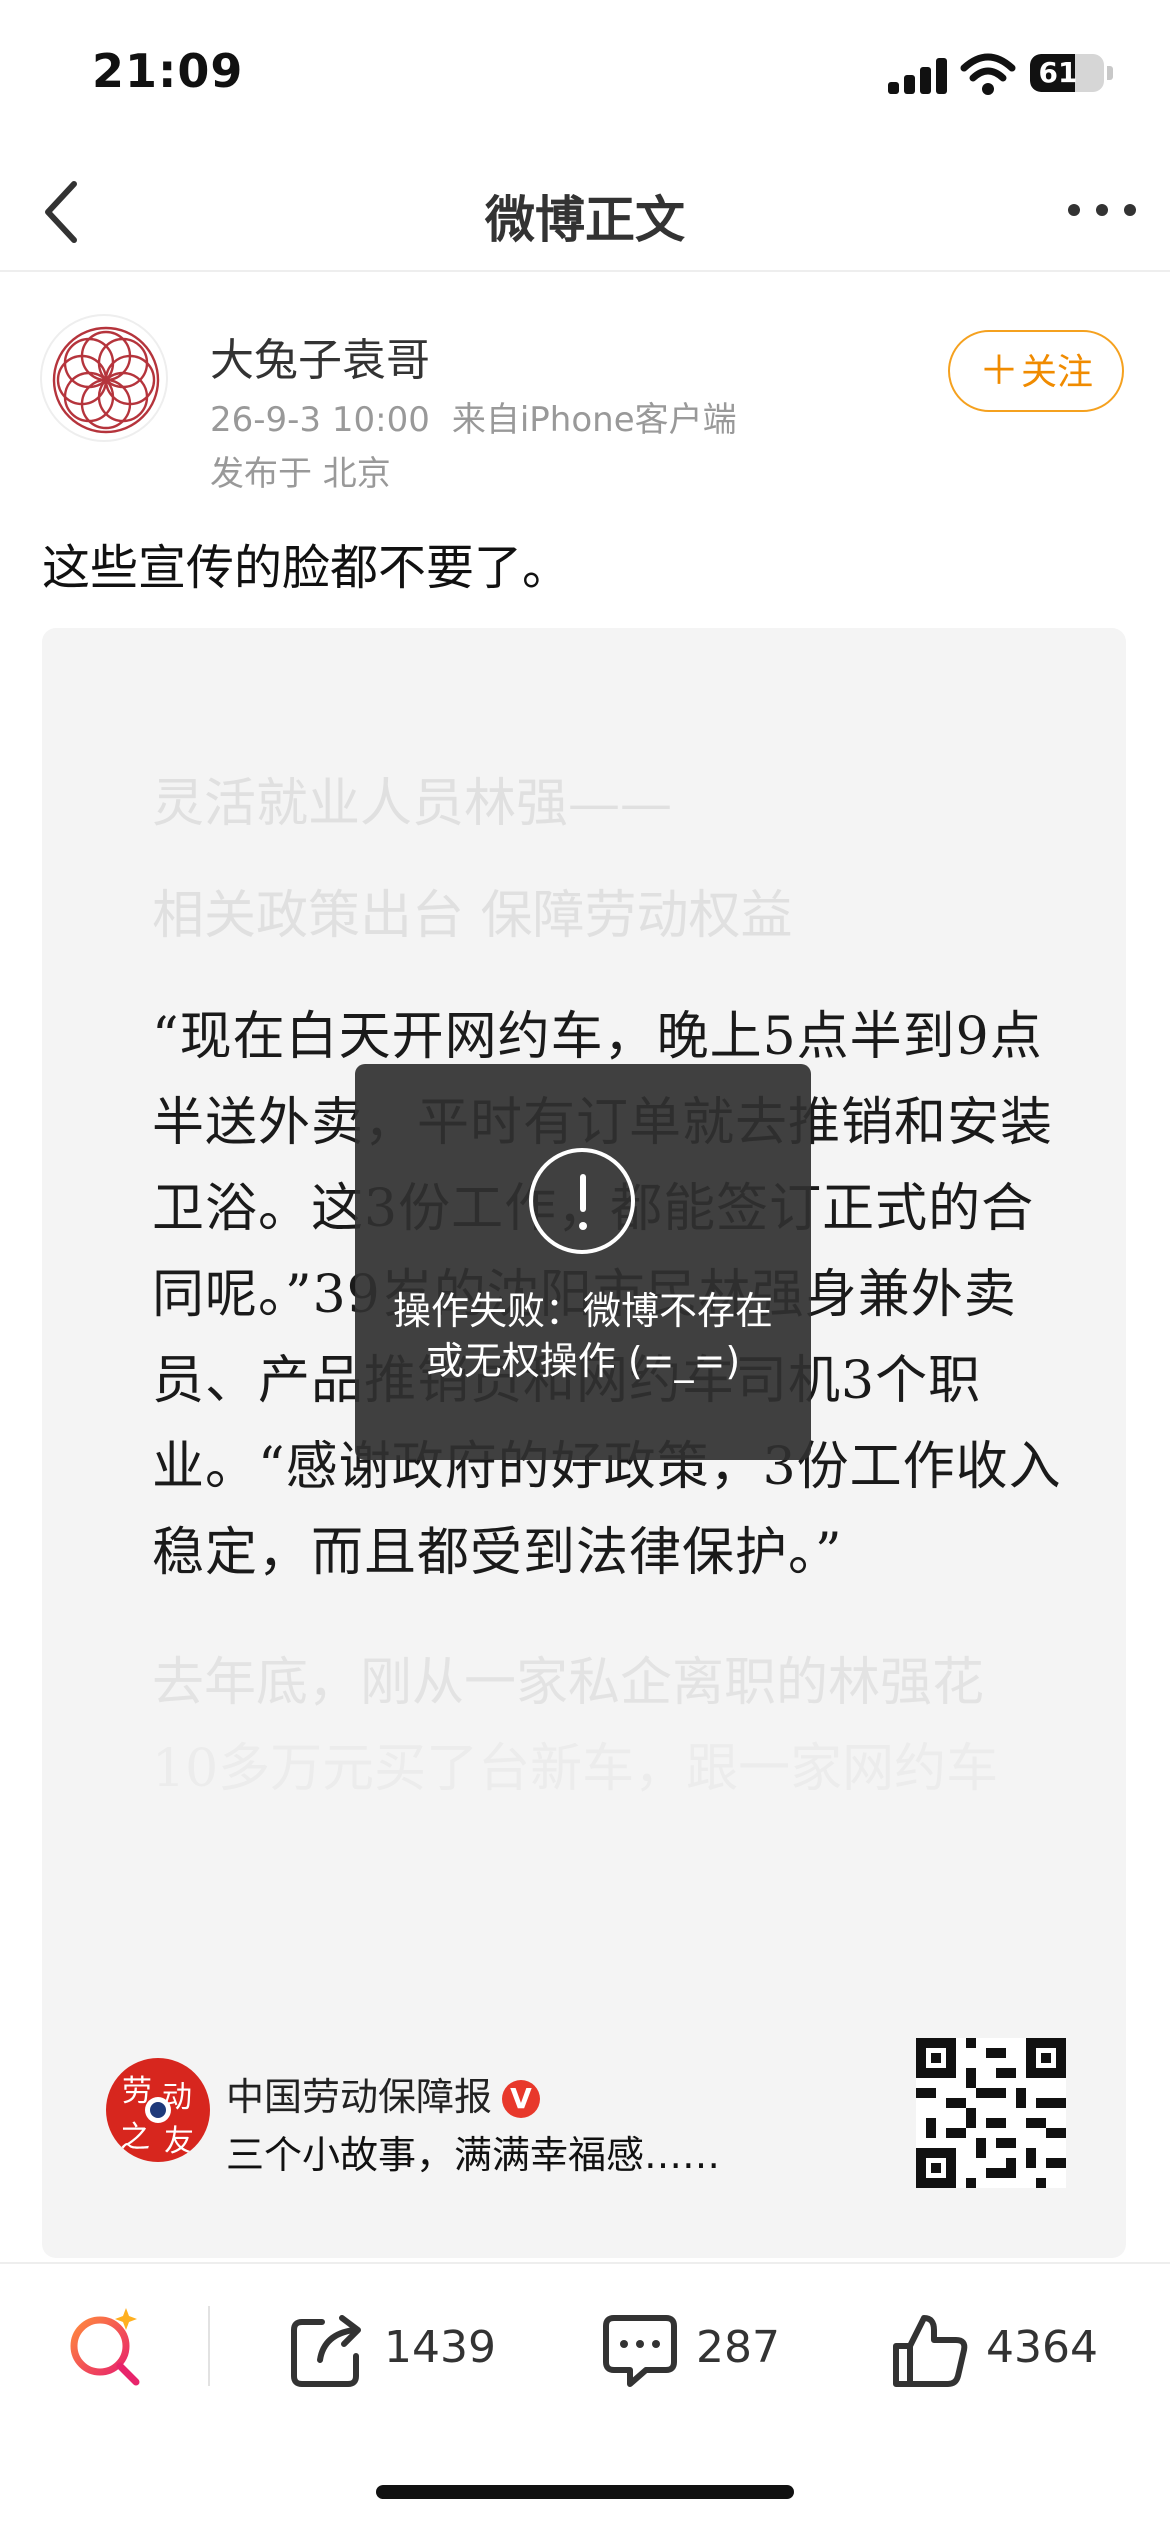 This screenshot has height=2532, width=1170. Describe the element at coordinates (521, 2099) in the screenshot. I see `verified-badge-icon: V` at that location.